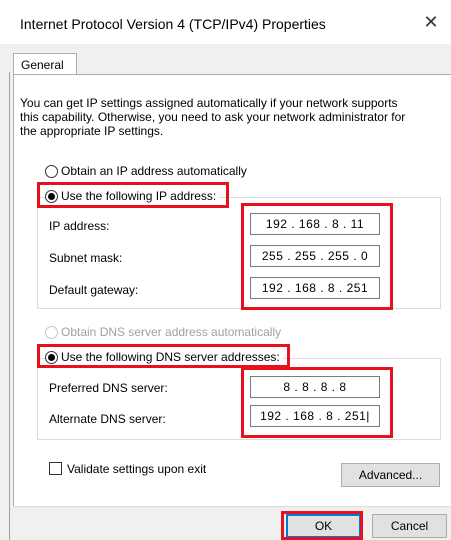 This screenshot has width=451, height=540. Describe the element at coordinates (315, 387) in the screenshot. I see `preferred-dns-input: 8 . 8 . 8 . 8` at that location.